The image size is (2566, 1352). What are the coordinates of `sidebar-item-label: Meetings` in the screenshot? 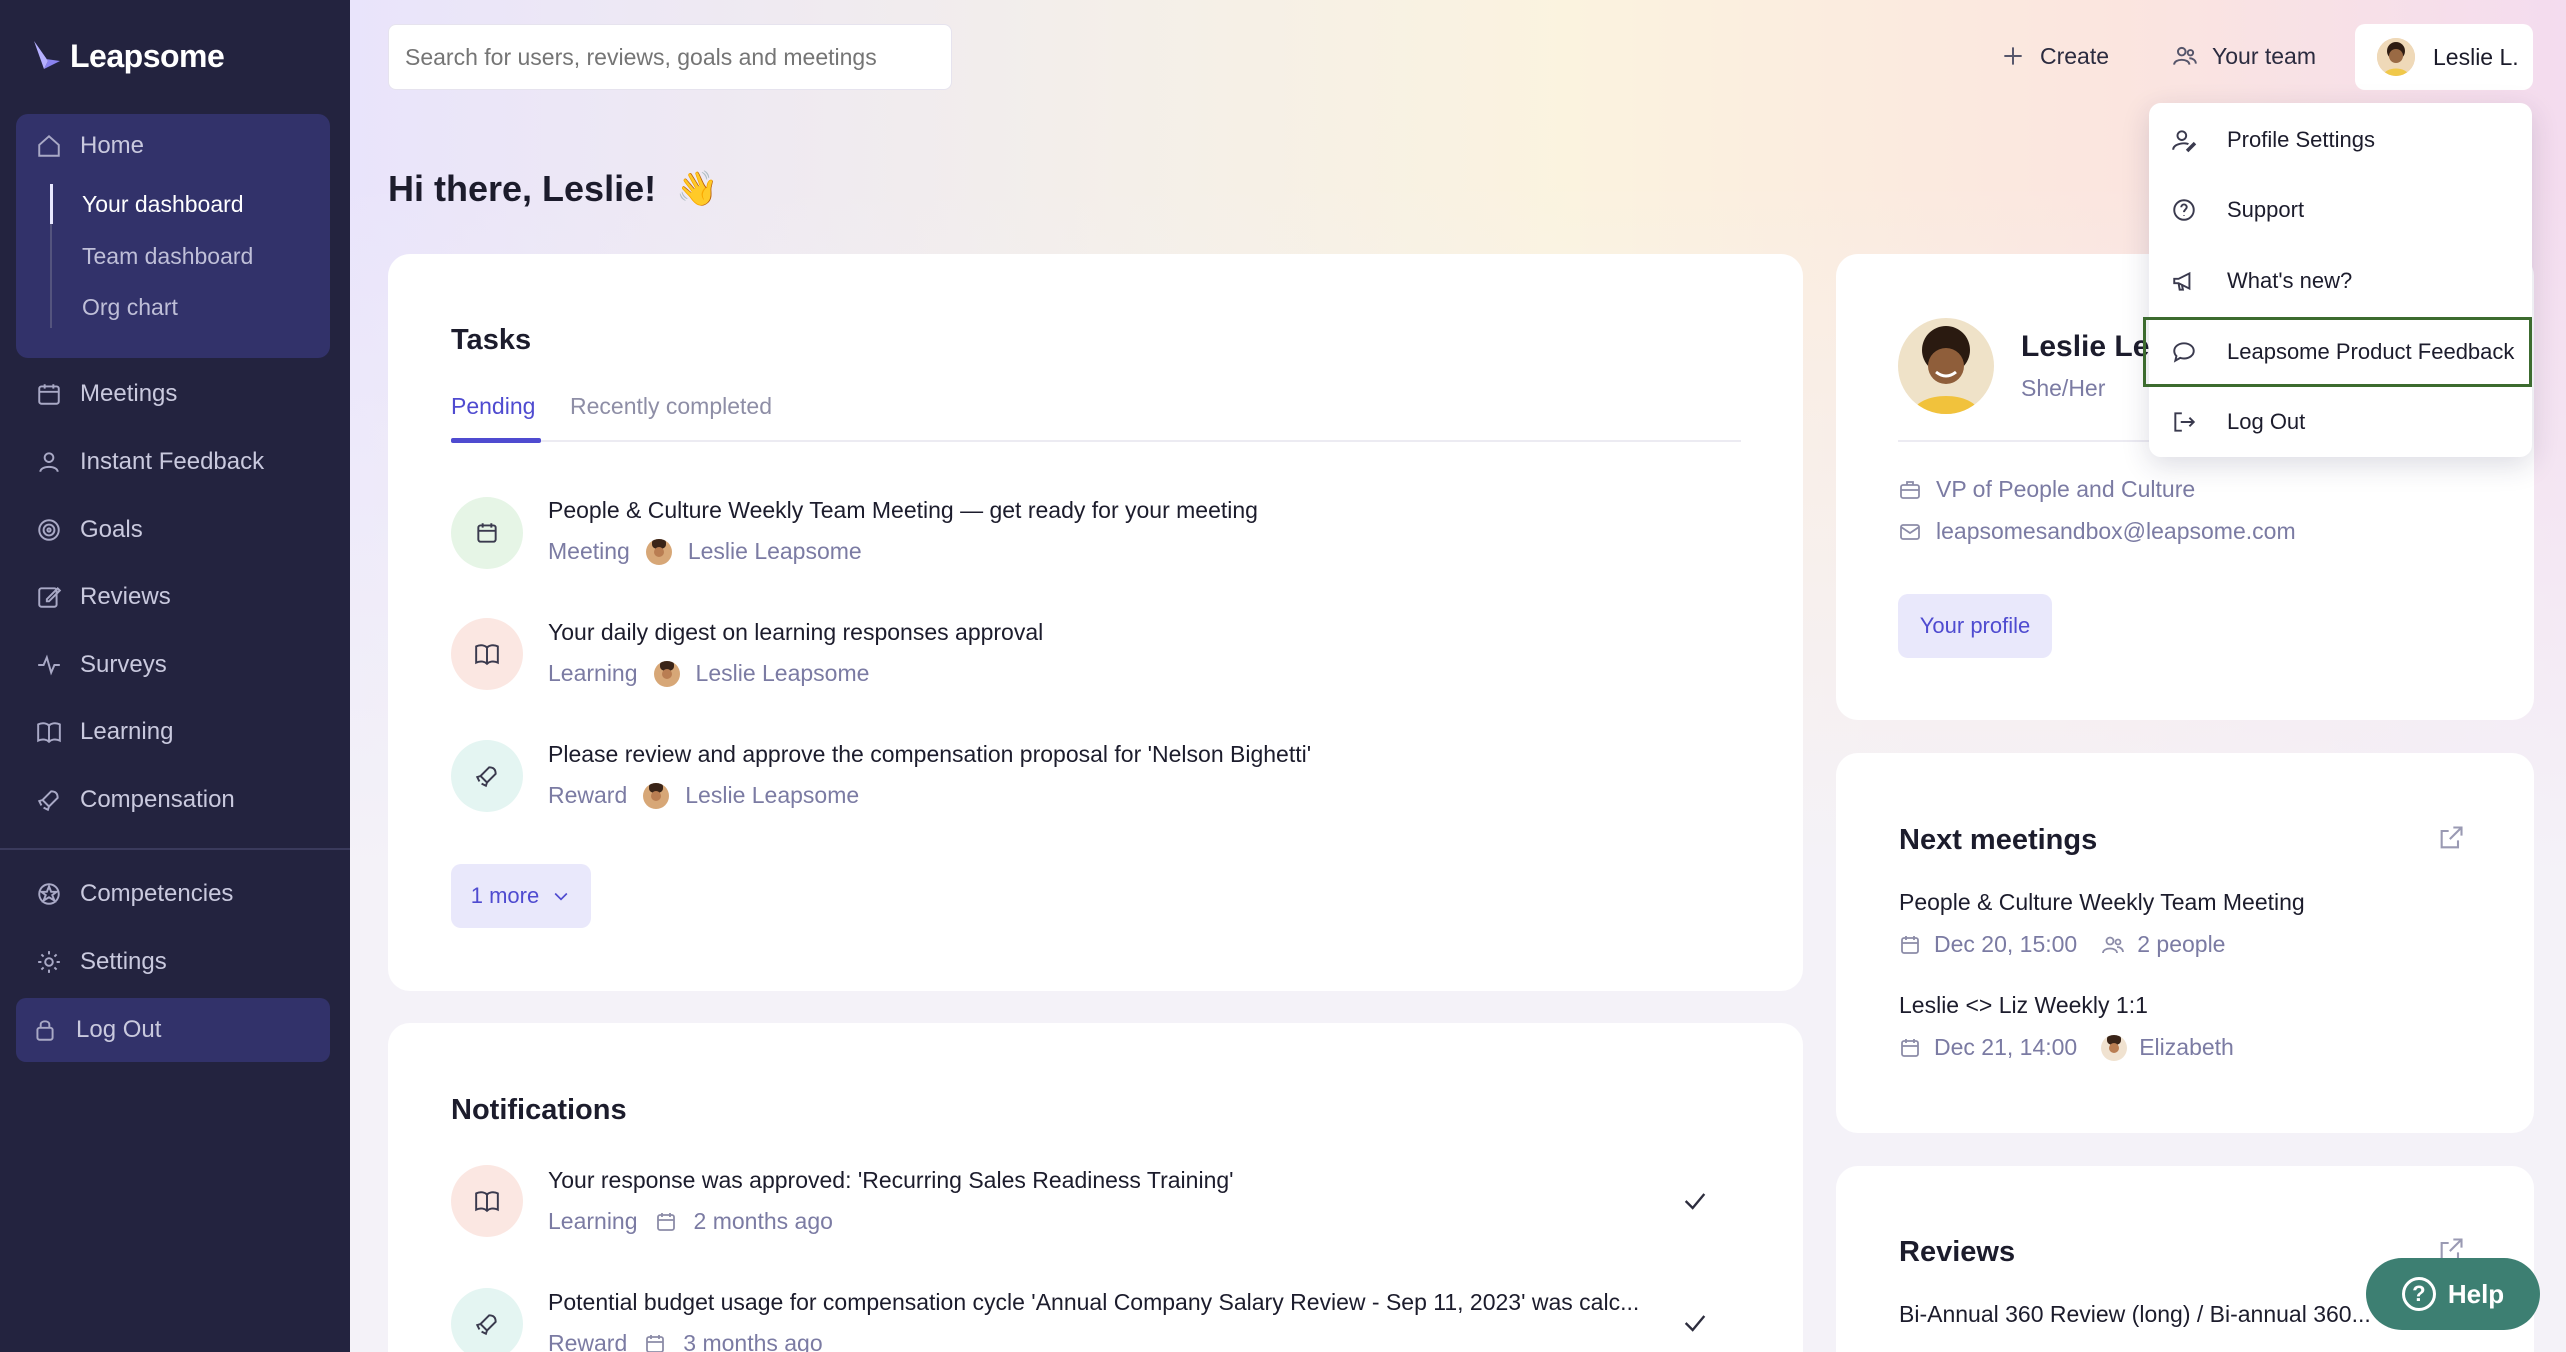 It's located at (129, 393).